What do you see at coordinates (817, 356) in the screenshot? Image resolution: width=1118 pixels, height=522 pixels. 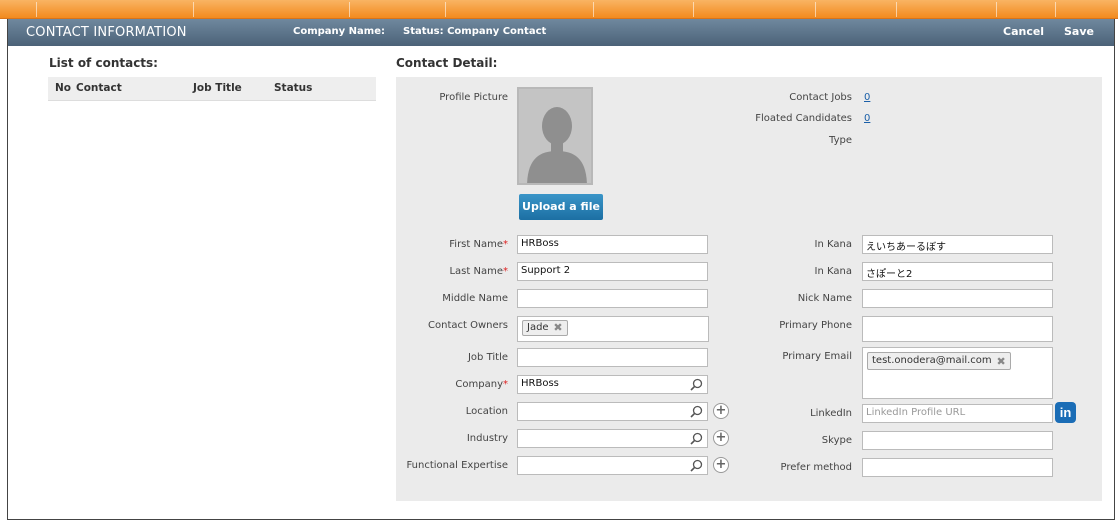 I see `primary-email-label: Primary Email` at bounding box center [817, 356].